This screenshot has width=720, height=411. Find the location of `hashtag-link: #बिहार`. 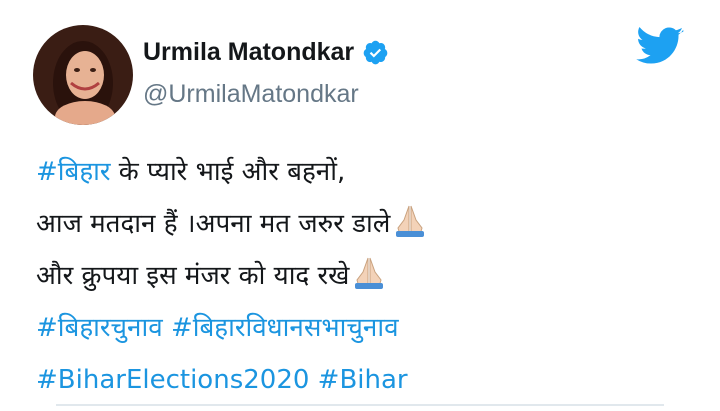

hashtag-link: #बिहार is located at coordinates (73, 172).